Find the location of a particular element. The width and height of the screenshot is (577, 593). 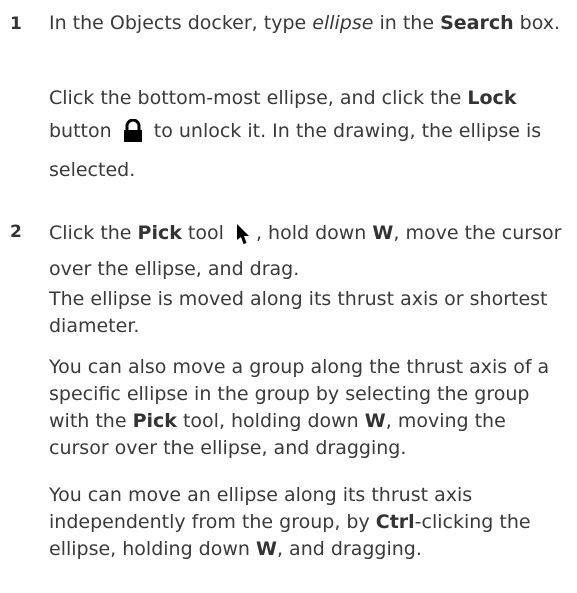

text: in the is located at coordinates (407, 23).